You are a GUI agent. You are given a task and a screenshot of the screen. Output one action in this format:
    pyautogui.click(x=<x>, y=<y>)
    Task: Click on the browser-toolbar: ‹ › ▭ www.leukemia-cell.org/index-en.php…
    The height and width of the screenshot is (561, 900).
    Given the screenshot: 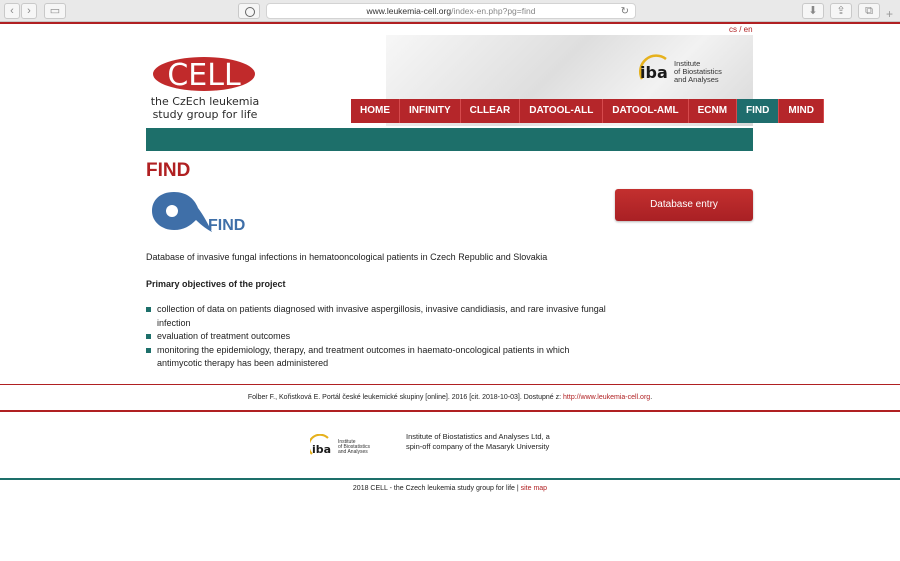 What is the action you would take?
    pyautogui.click(x=450, y=11)
    